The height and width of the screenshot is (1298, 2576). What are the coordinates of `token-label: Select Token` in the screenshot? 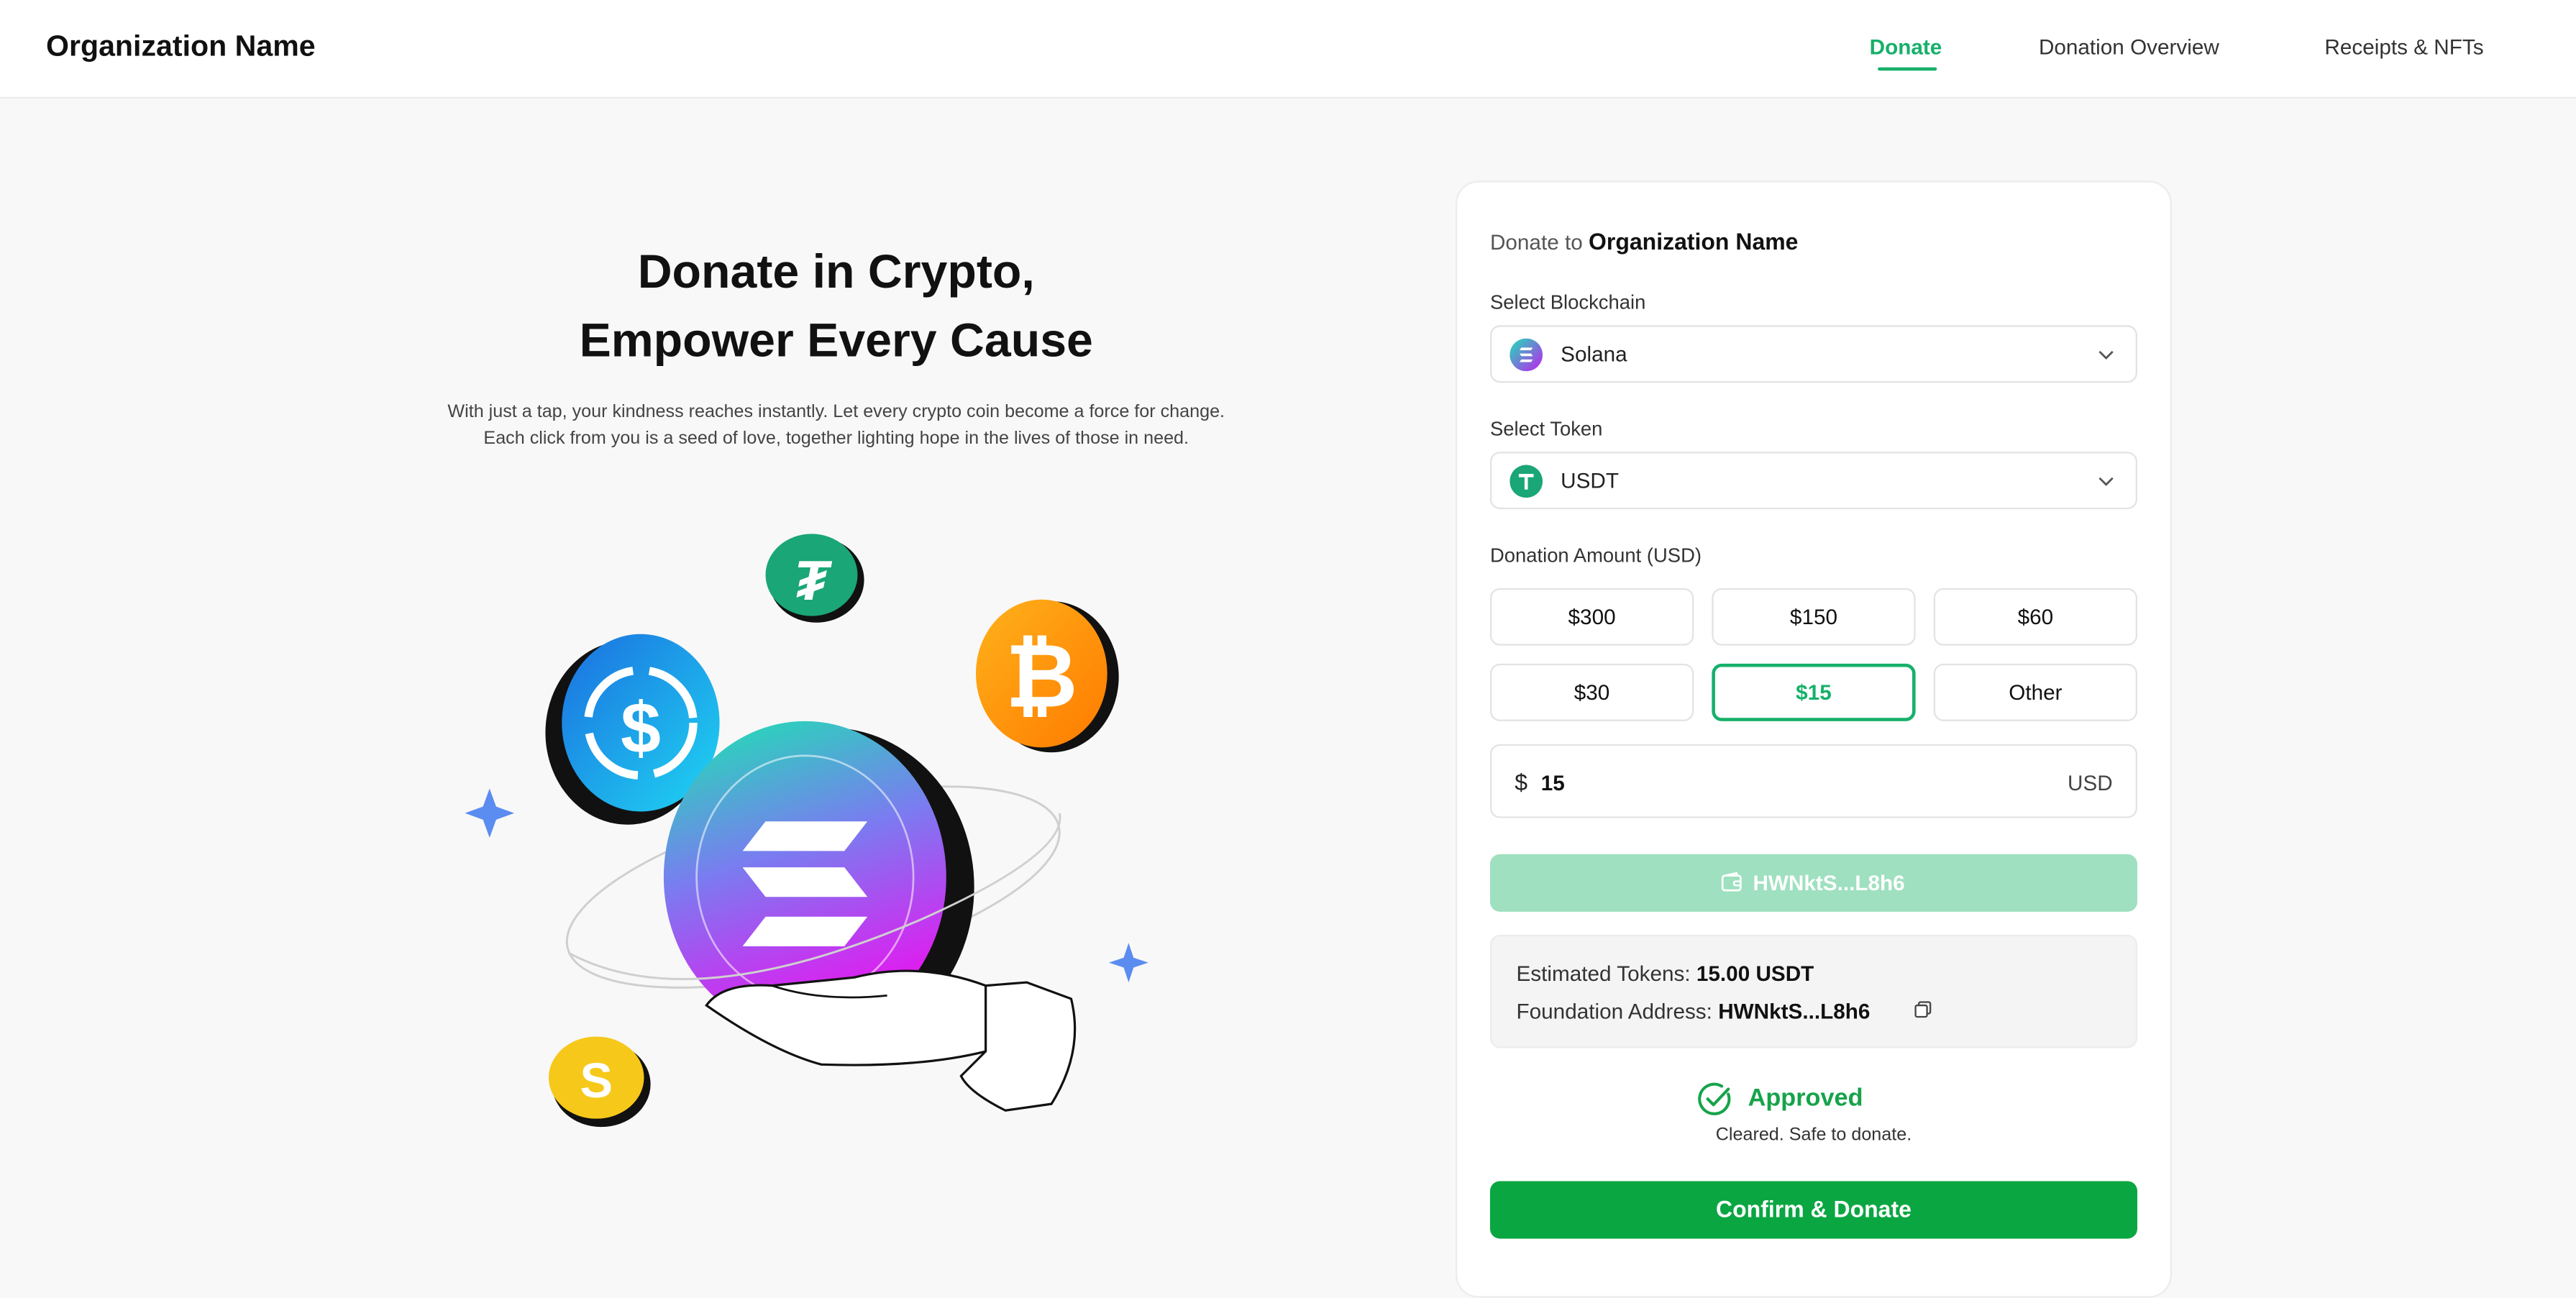 It's located at (1546, 429).